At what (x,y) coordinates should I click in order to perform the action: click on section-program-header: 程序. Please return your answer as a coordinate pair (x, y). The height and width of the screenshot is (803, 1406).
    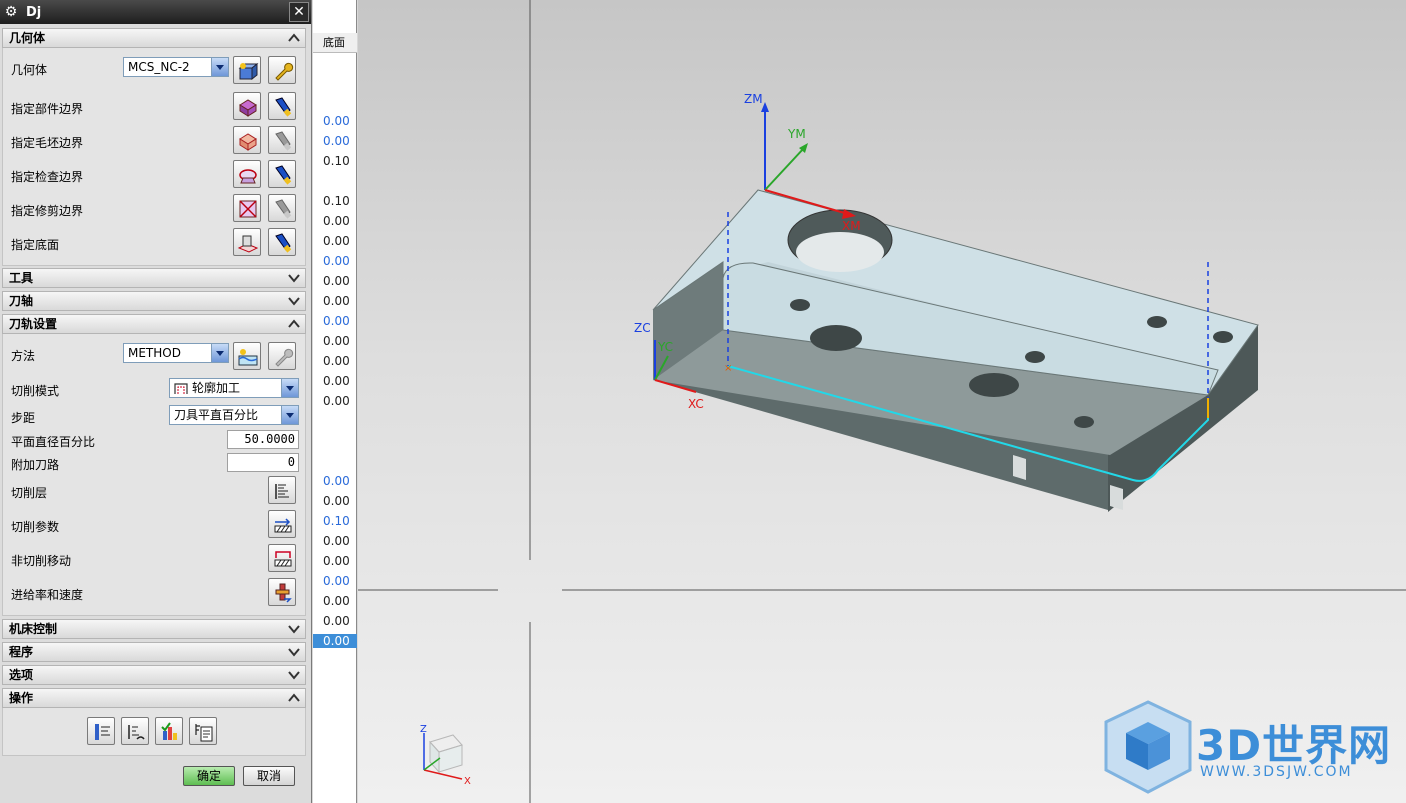
    Looking at the image, I should click on (154, 652).